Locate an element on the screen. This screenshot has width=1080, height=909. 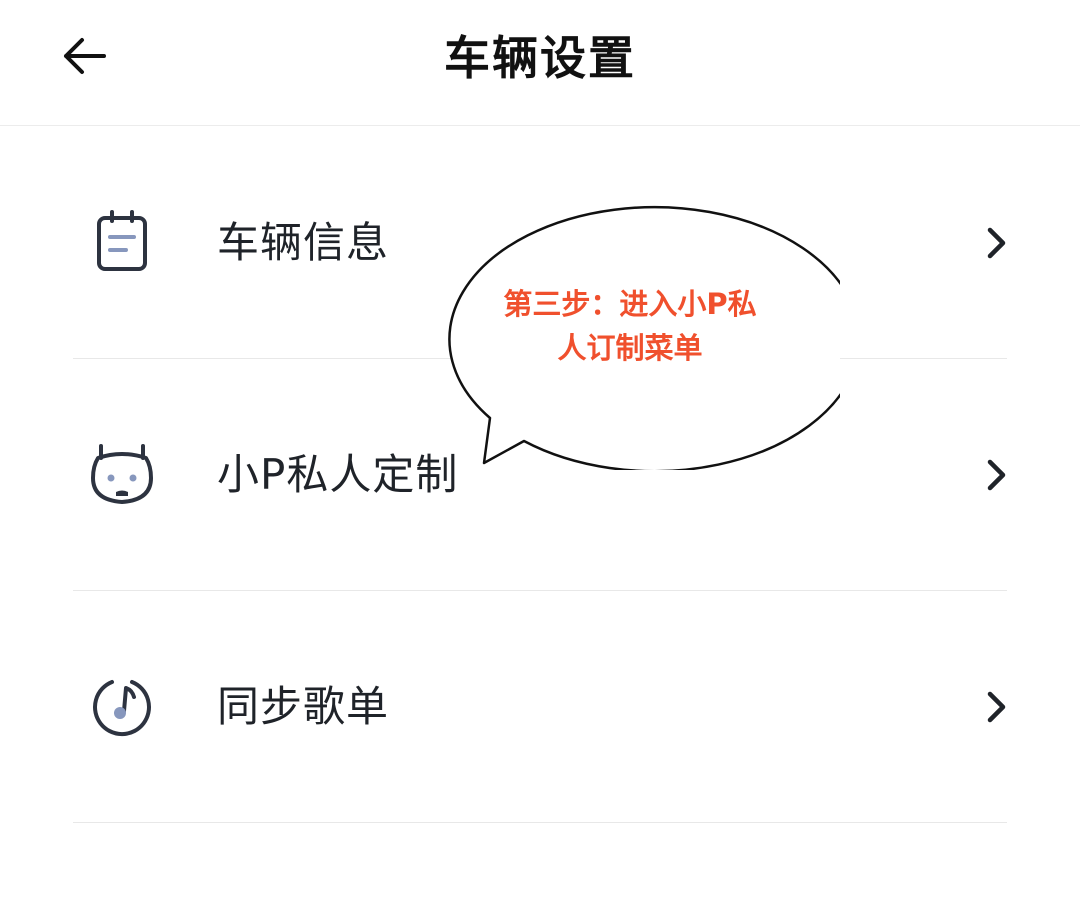
page-title: 车辆设置 is located at coordinates (540, 58).